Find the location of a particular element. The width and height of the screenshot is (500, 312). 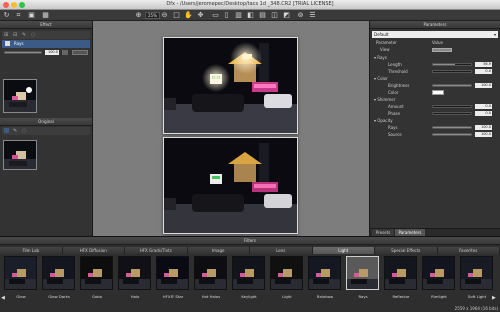

tab-special-effects: Special Effects is located at coordinates (406, 250).